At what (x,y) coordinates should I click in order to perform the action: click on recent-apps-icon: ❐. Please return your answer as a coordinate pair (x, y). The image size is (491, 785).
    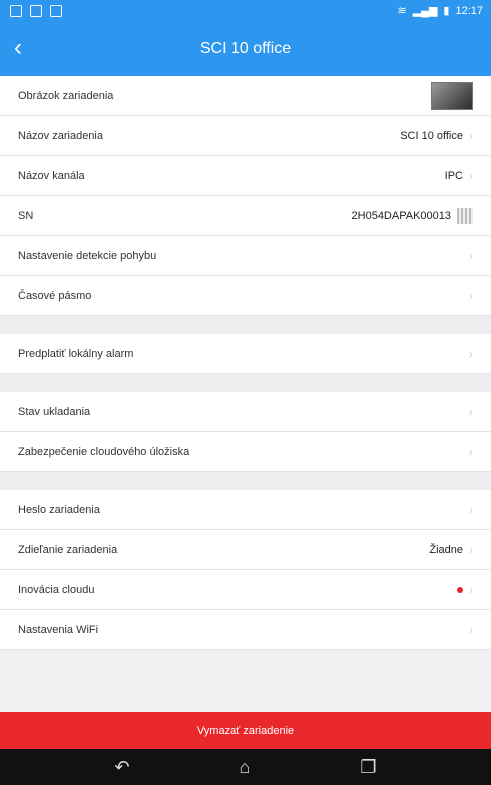
    Looking at the image, I should click on (368, 767).